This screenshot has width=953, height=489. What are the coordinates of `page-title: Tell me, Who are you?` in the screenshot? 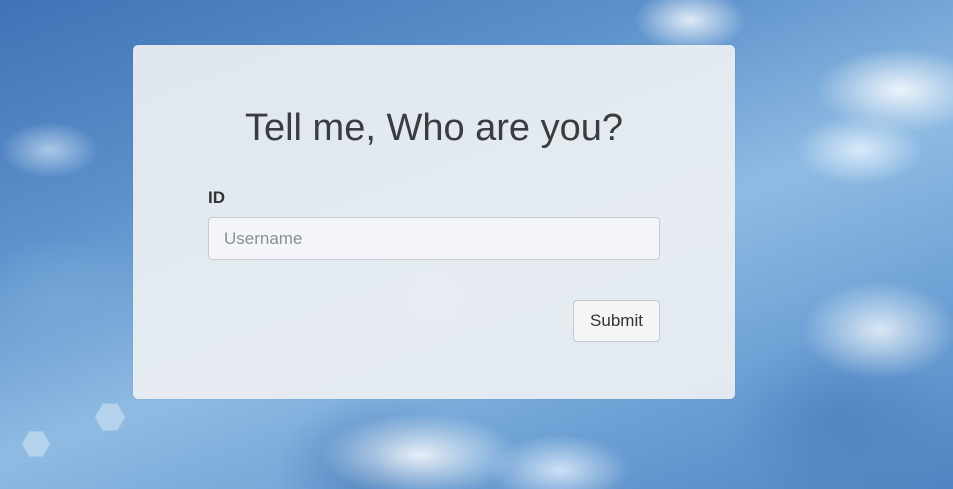 It's located at (434, 128).